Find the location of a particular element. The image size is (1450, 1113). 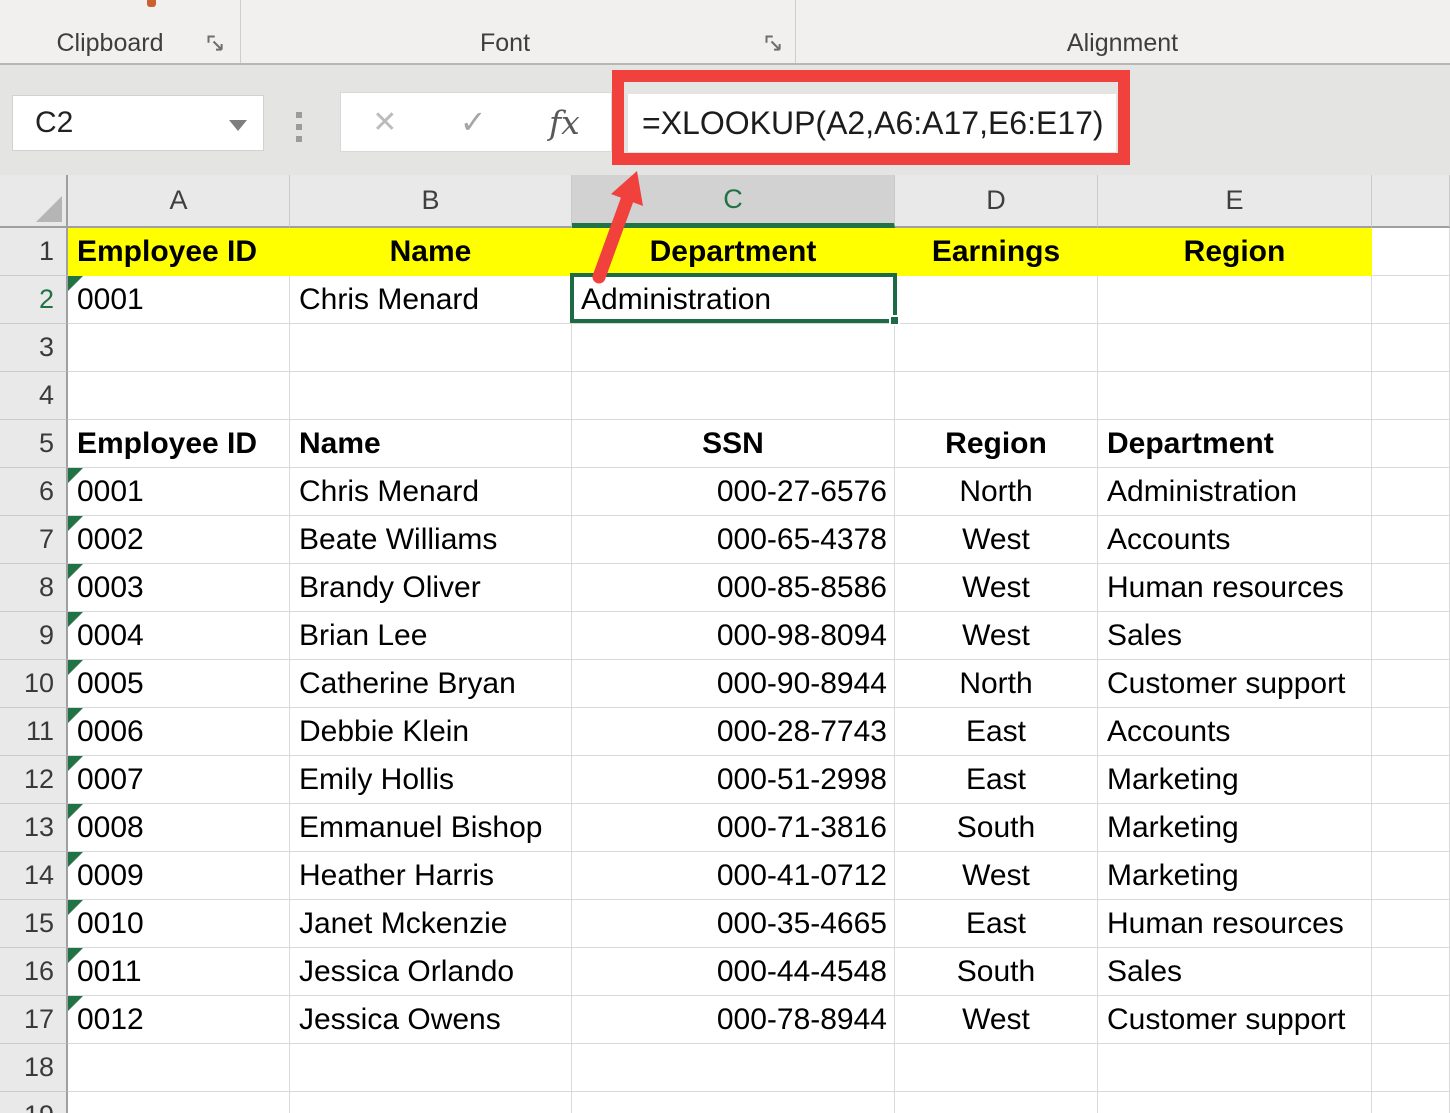

cell-F19 is located at coordinates (1411, 1102).